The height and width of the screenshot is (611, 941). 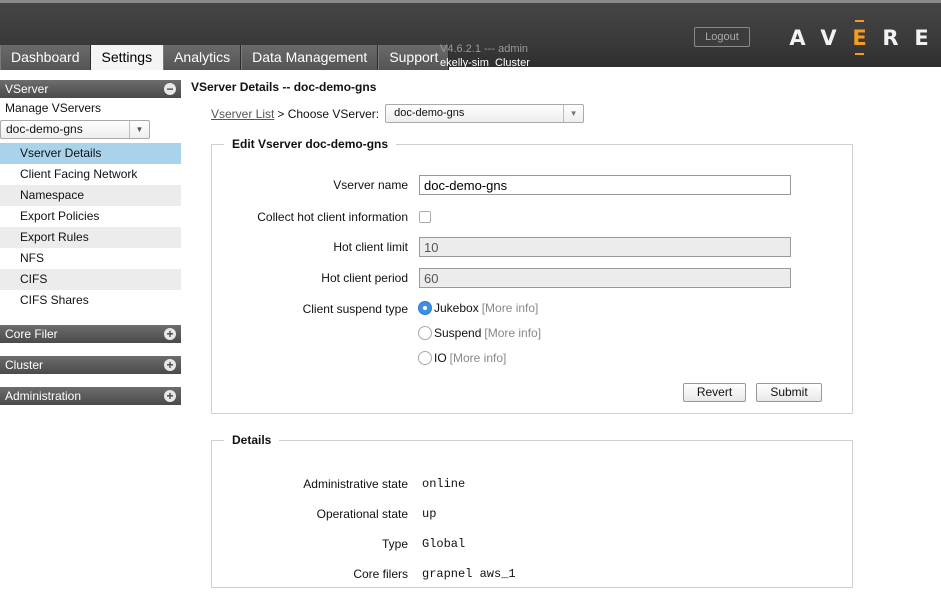 I want to click on logo-letter: R, so click(x=890, y=38).